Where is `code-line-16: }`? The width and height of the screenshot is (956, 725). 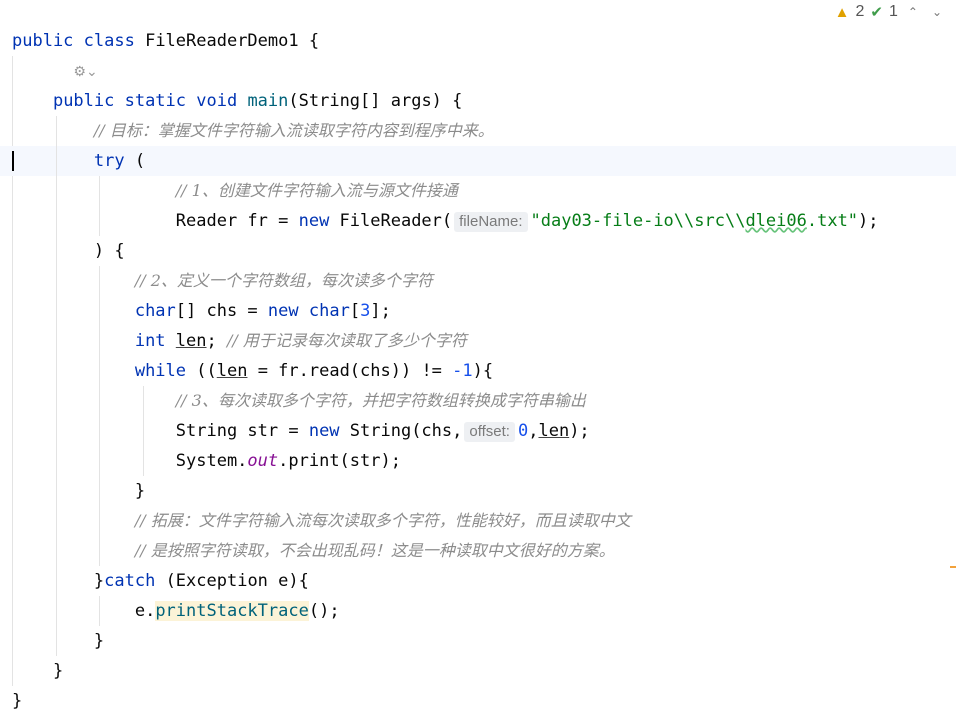 code-line-16: } is located at coordinates (478, 491).